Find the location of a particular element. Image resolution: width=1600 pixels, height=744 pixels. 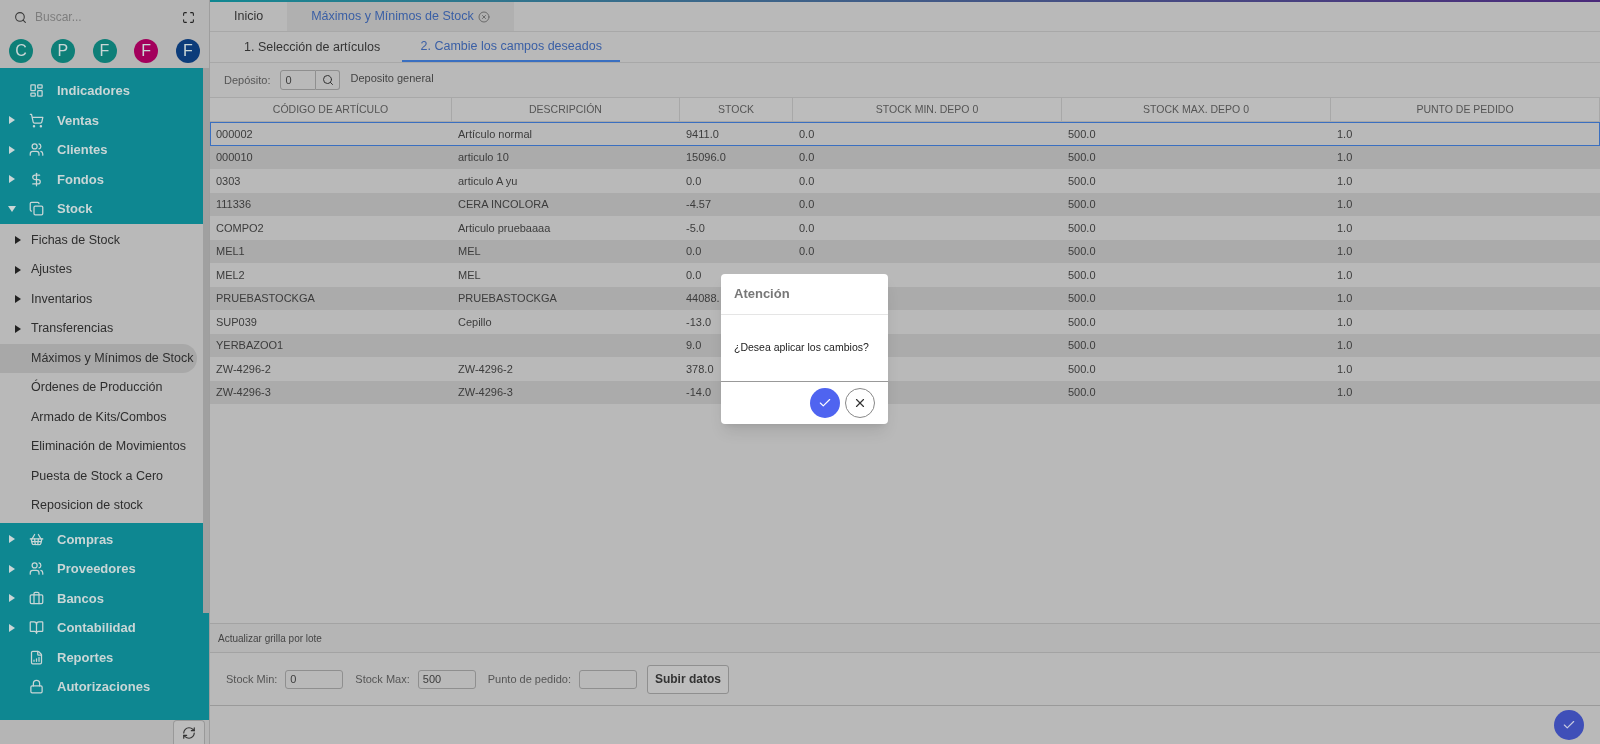

table-row: 000010 articulo 10 15096.0 0.0 500.0 1.0 is located at coordinates (905, 157).